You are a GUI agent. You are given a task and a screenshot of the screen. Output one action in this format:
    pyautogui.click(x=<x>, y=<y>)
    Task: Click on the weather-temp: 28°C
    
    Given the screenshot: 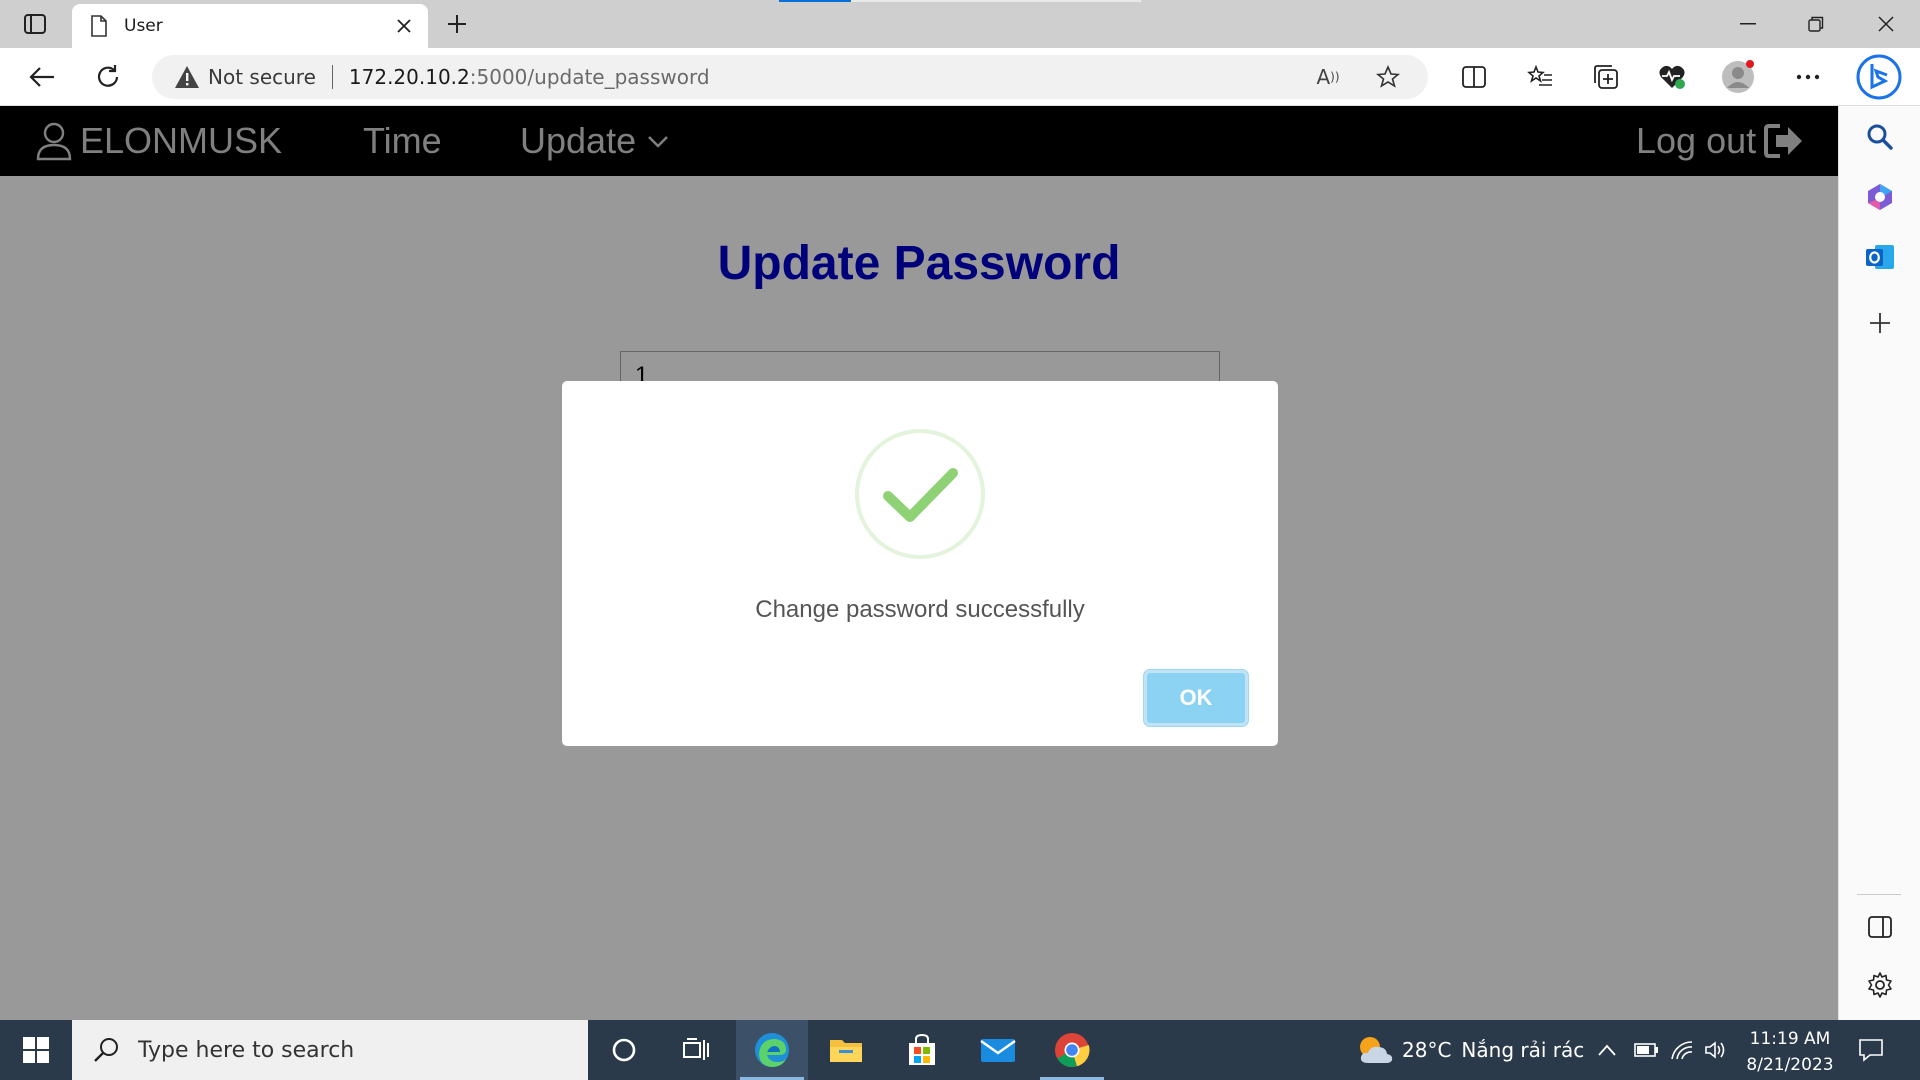 What is the action you would take?
    pyautogui.click(x=1427, y=1050)
    